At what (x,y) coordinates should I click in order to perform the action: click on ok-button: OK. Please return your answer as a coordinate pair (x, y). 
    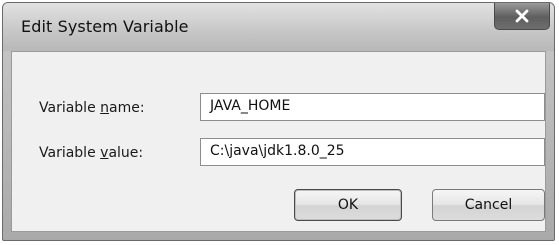
    Looking at the image, I should click on (348, 205).